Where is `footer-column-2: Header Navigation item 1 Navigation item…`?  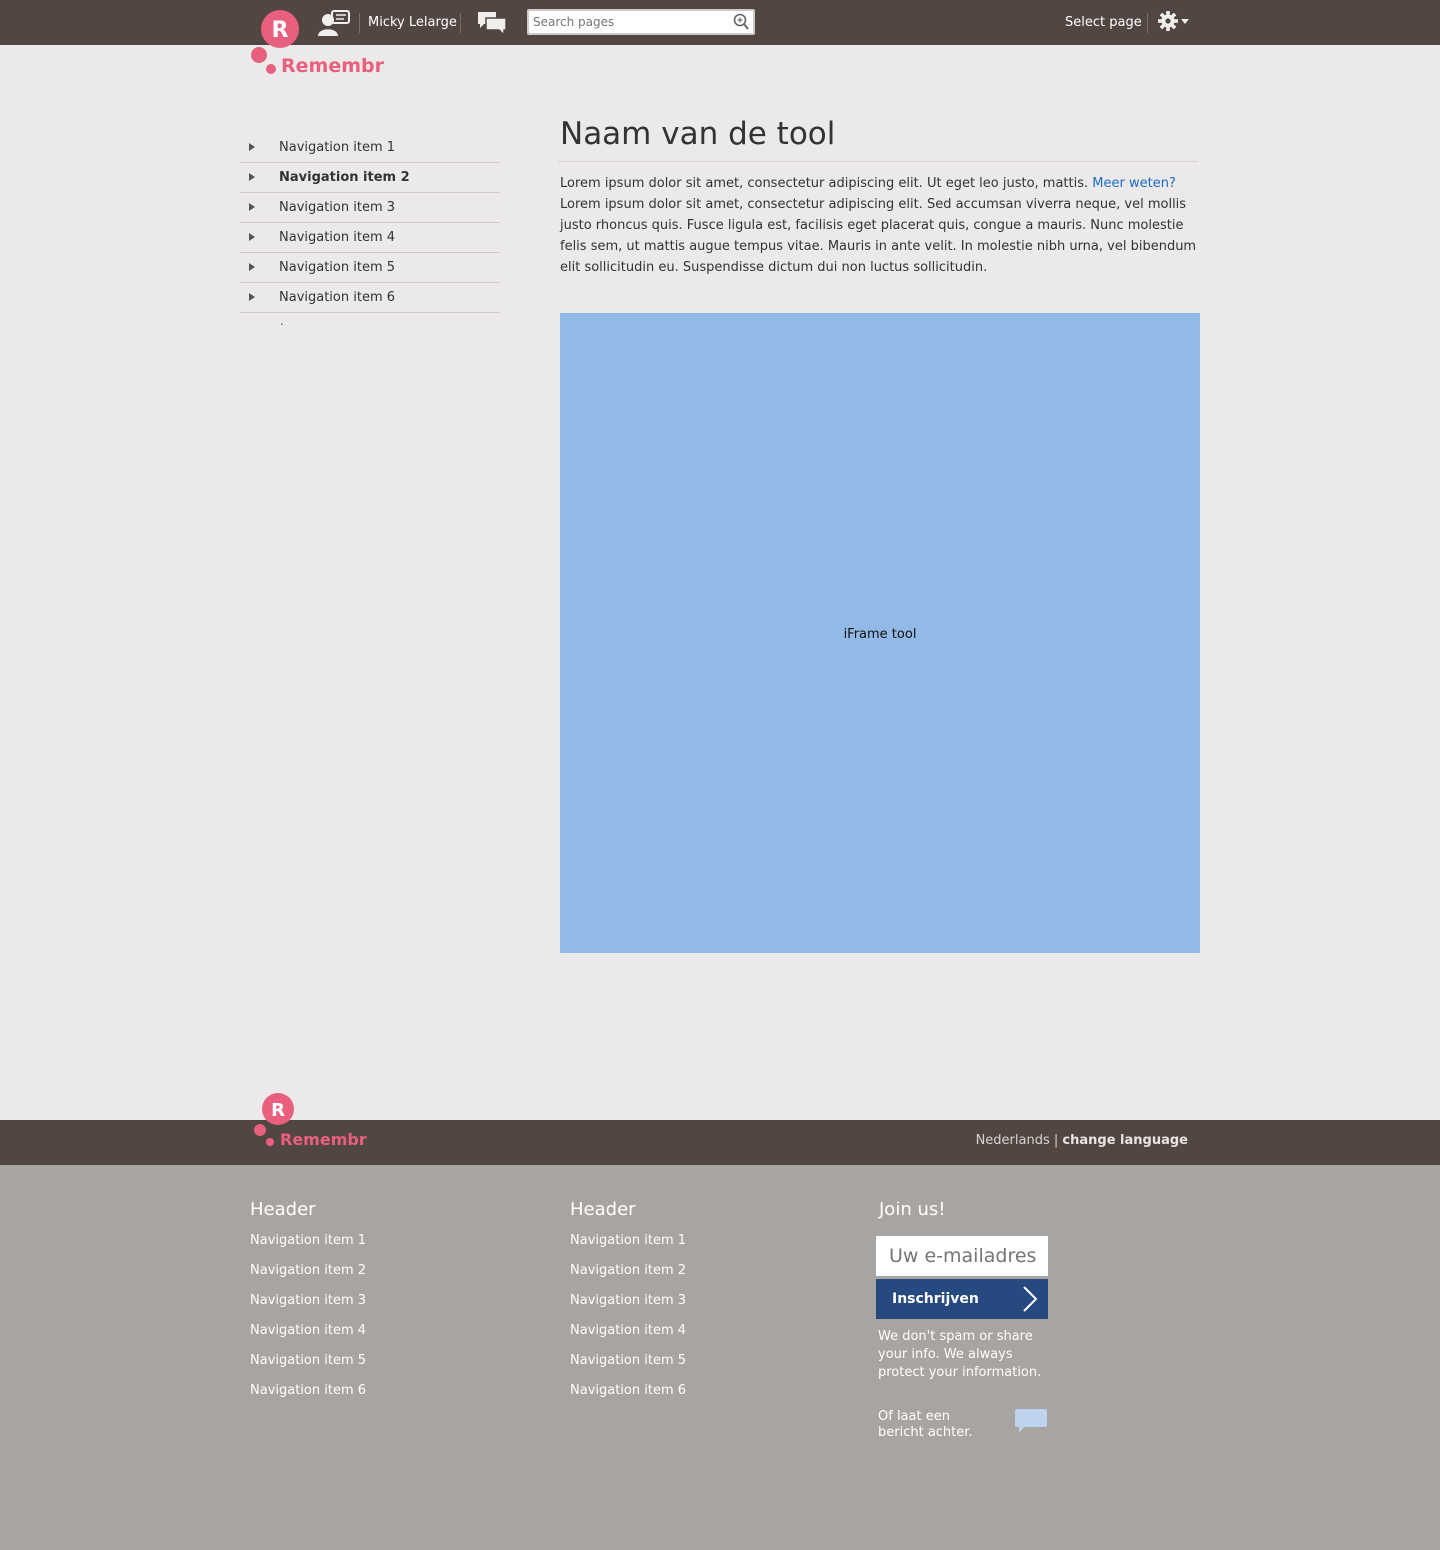 footer-column-2: Header Navigation item 1 Navigation item… is located at coordinates (628, 1306).